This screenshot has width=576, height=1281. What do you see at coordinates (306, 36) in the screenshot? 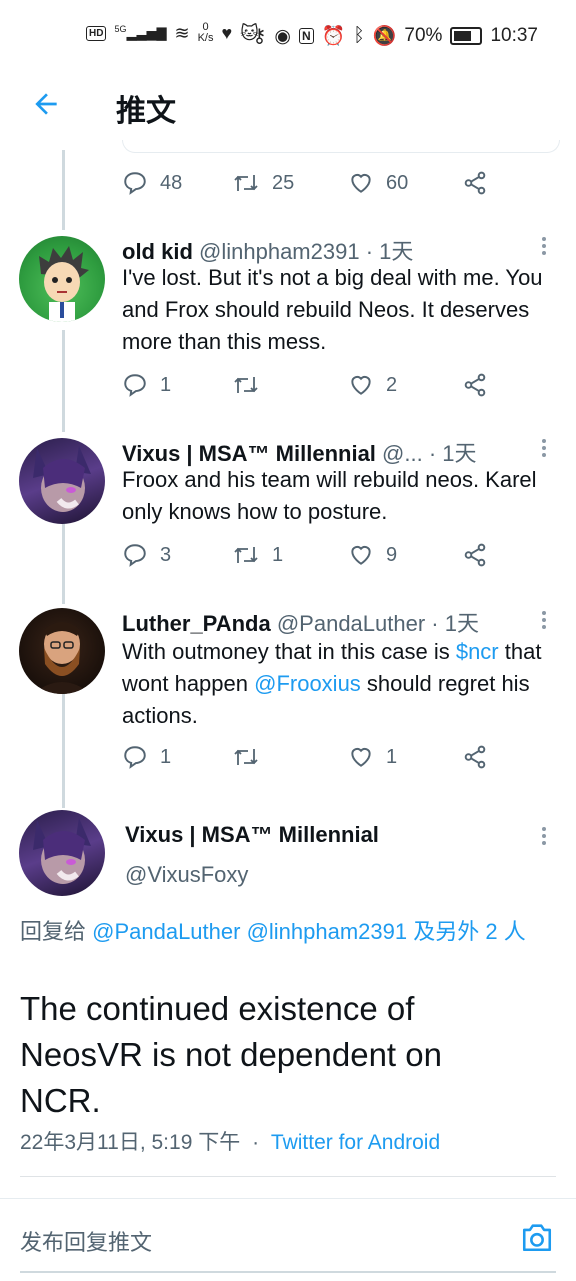
I see `nfc-icon: N` at bounding box center [306, 36].